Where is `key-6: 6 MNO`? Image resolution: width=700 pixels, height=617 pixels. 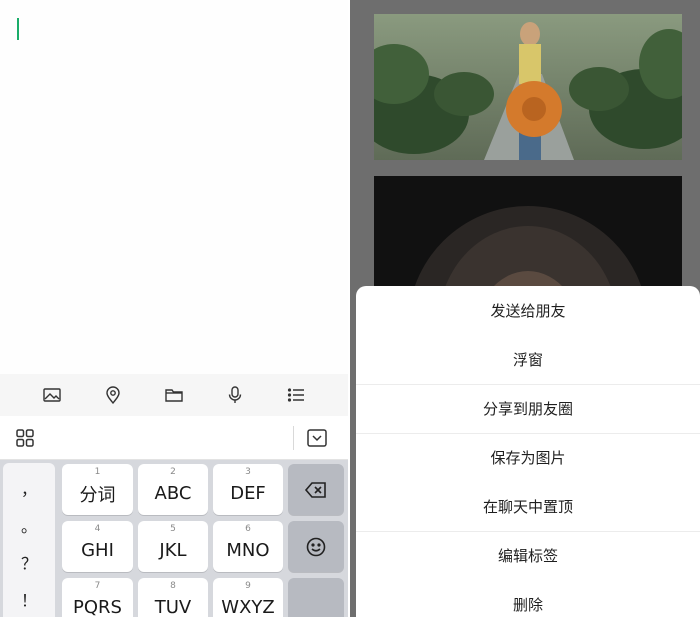
key-6: 6 MNO is located at coordinates (248, 546).